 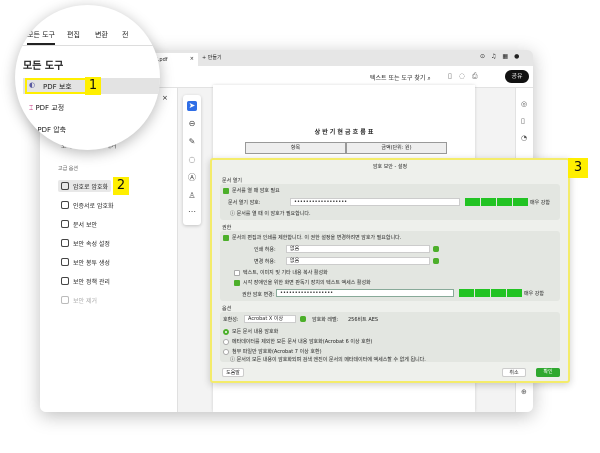 What do you see at coordinates (65, 262) in the screenshot?
I see `envelope-icon` at bounding box center [65, 262].